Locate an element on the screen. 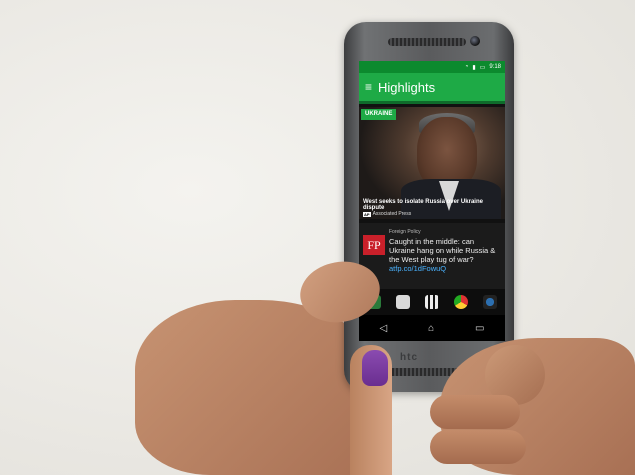 This screenshot has width=635, height=475. wifi-icon: ◔ is located at coordinates (466, 67).